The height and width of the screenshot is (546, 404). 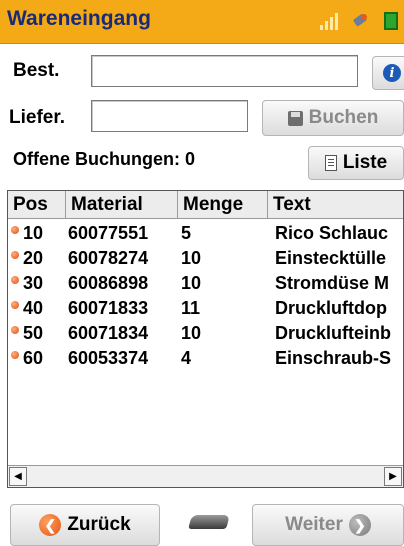 I want to click on liste-button: Liste, so click(x=356, y=163).